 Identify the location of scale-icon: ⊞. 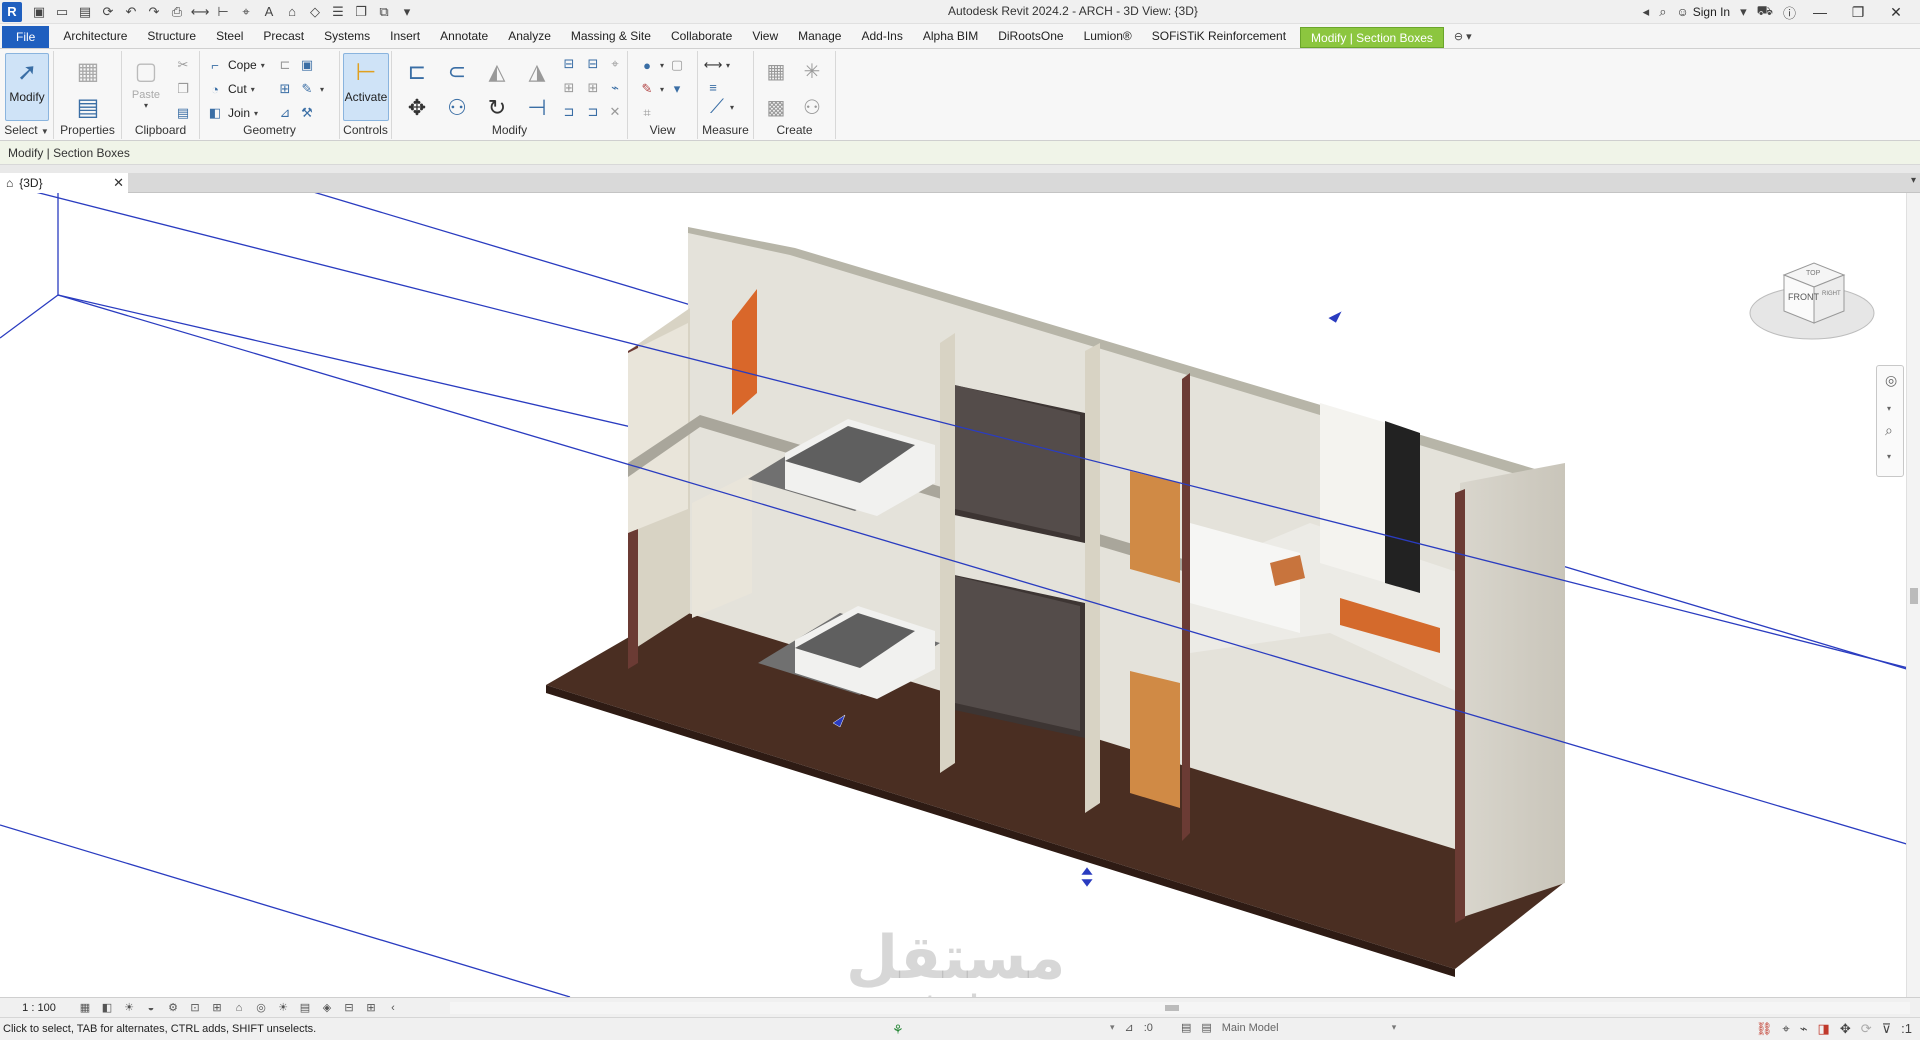
(593, 88).